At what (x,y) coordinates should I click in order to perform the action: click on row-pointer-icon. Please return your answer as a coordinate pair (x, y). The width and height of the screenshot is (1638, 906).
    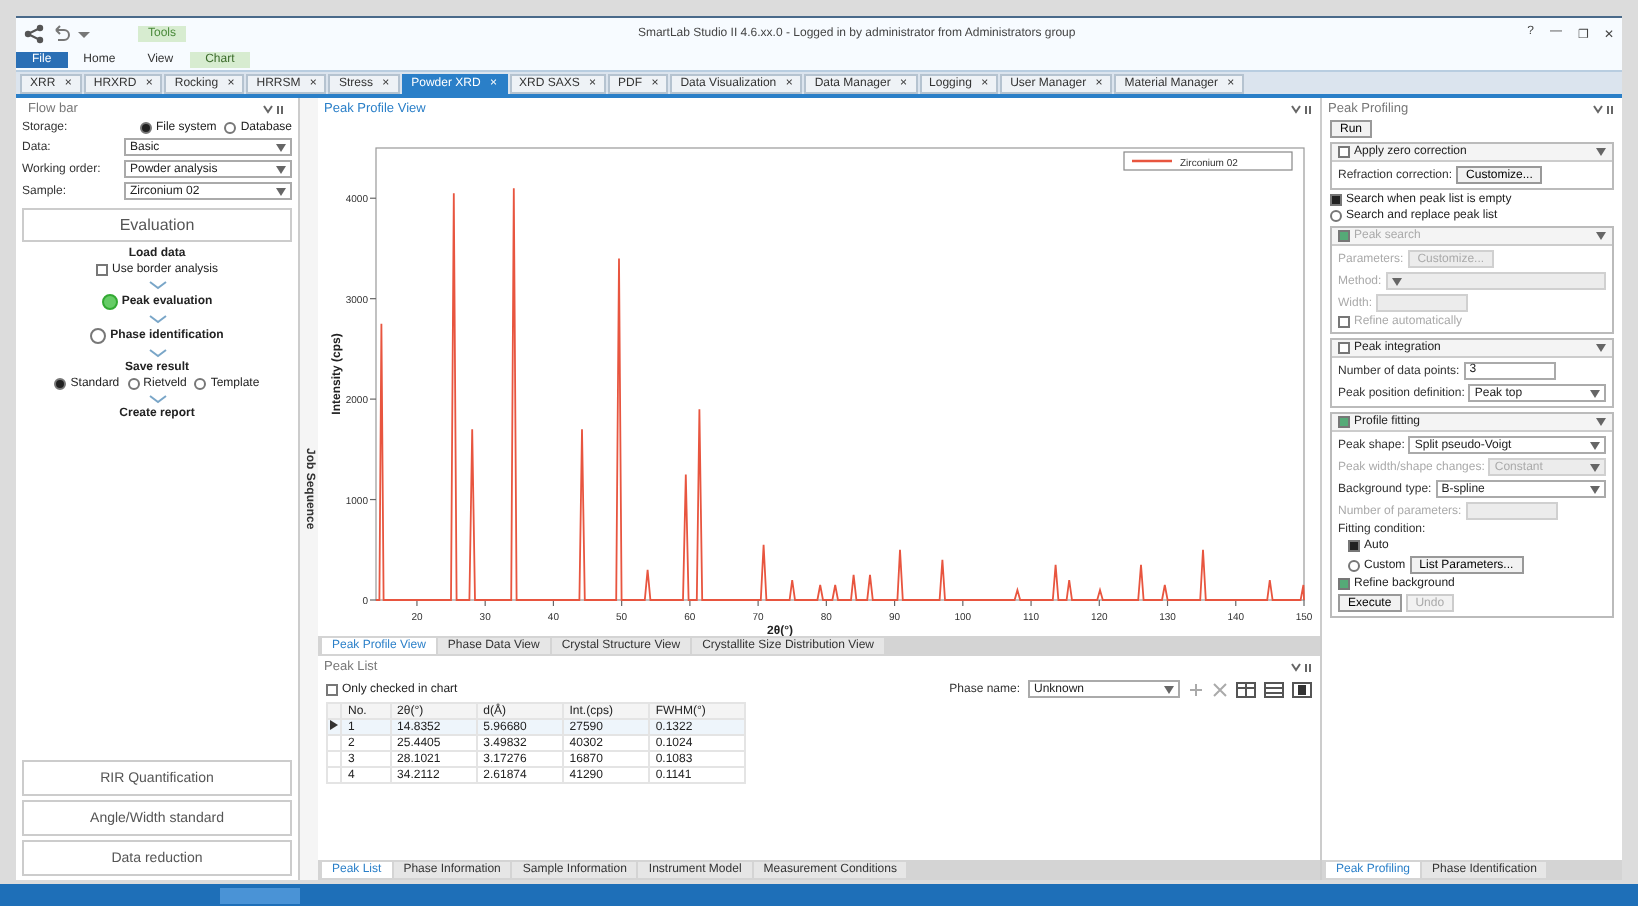
    Looking at the image, I should click on (334, 725).